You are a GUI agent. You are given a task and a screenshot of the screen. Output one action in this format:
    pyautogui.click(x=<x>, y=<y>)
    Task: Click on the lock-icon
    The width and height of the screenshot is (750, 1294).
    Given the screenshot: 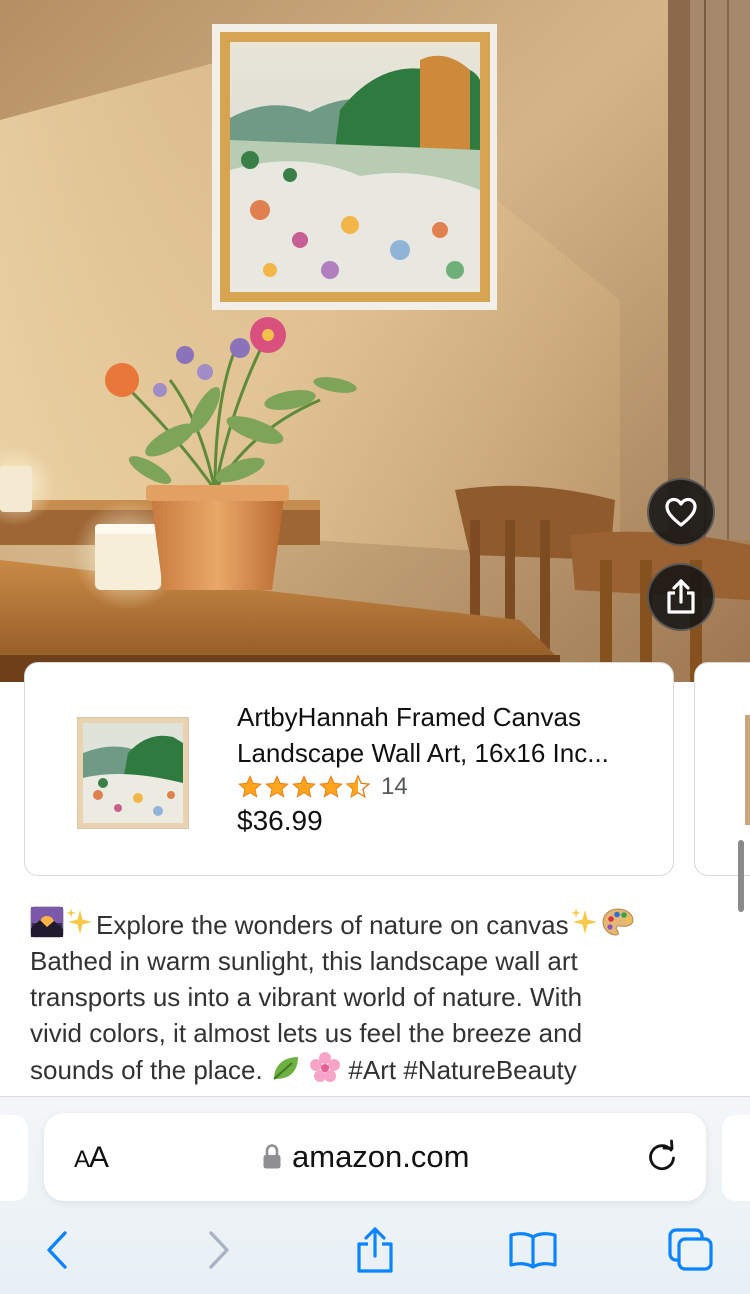 What is the action you would take?
    pyautogui.click(x=272, y=1156)
    